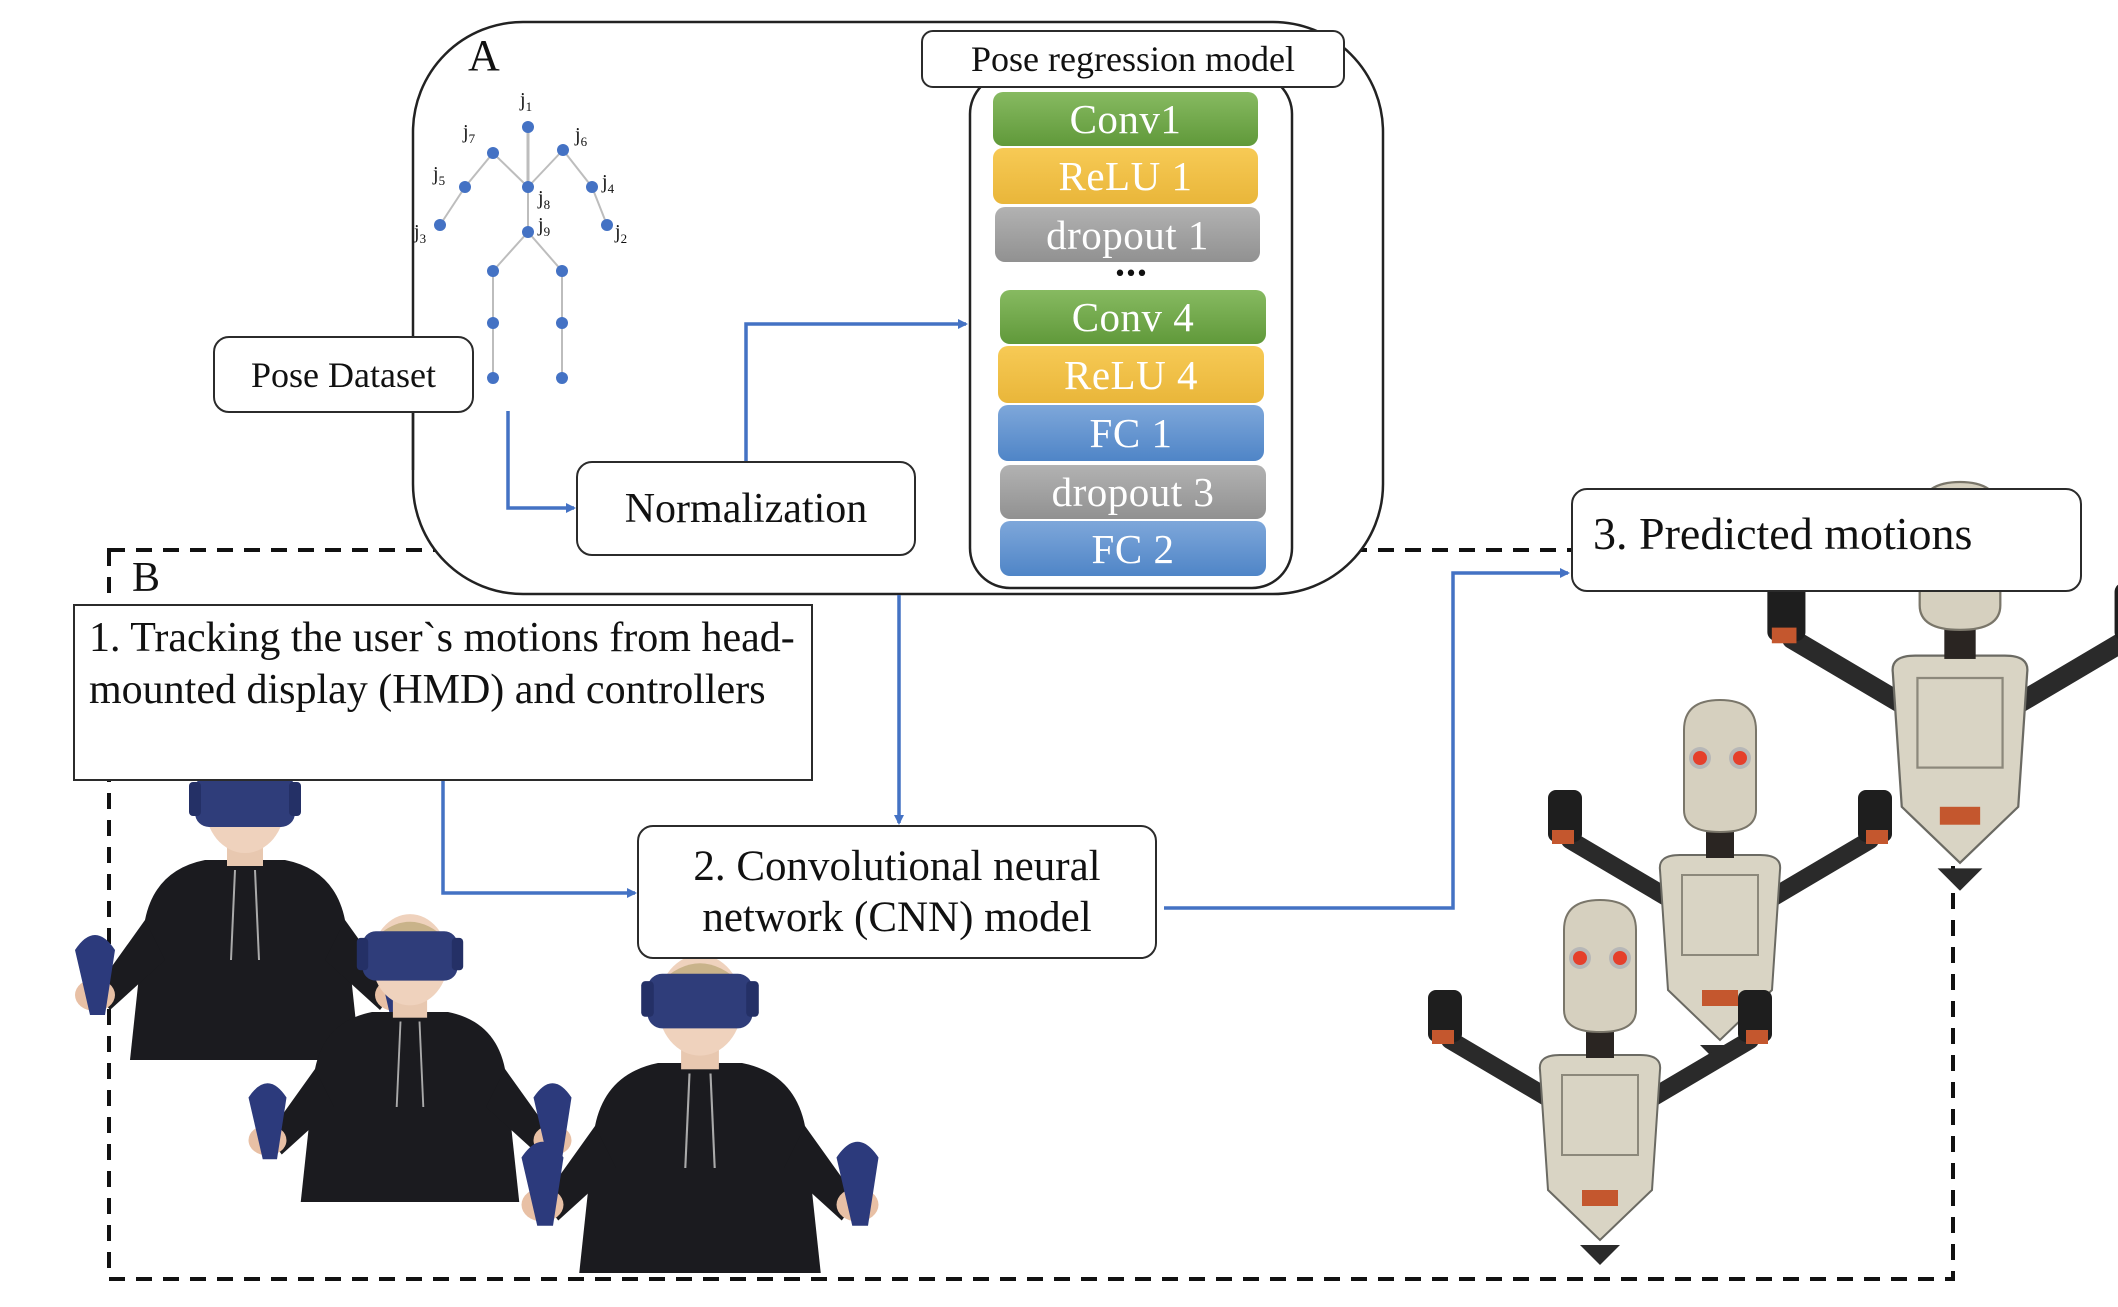 This screenshot has width=2118, height=1307. I want to click on layer-dropout1: dropout 1, so click(1127, 234).